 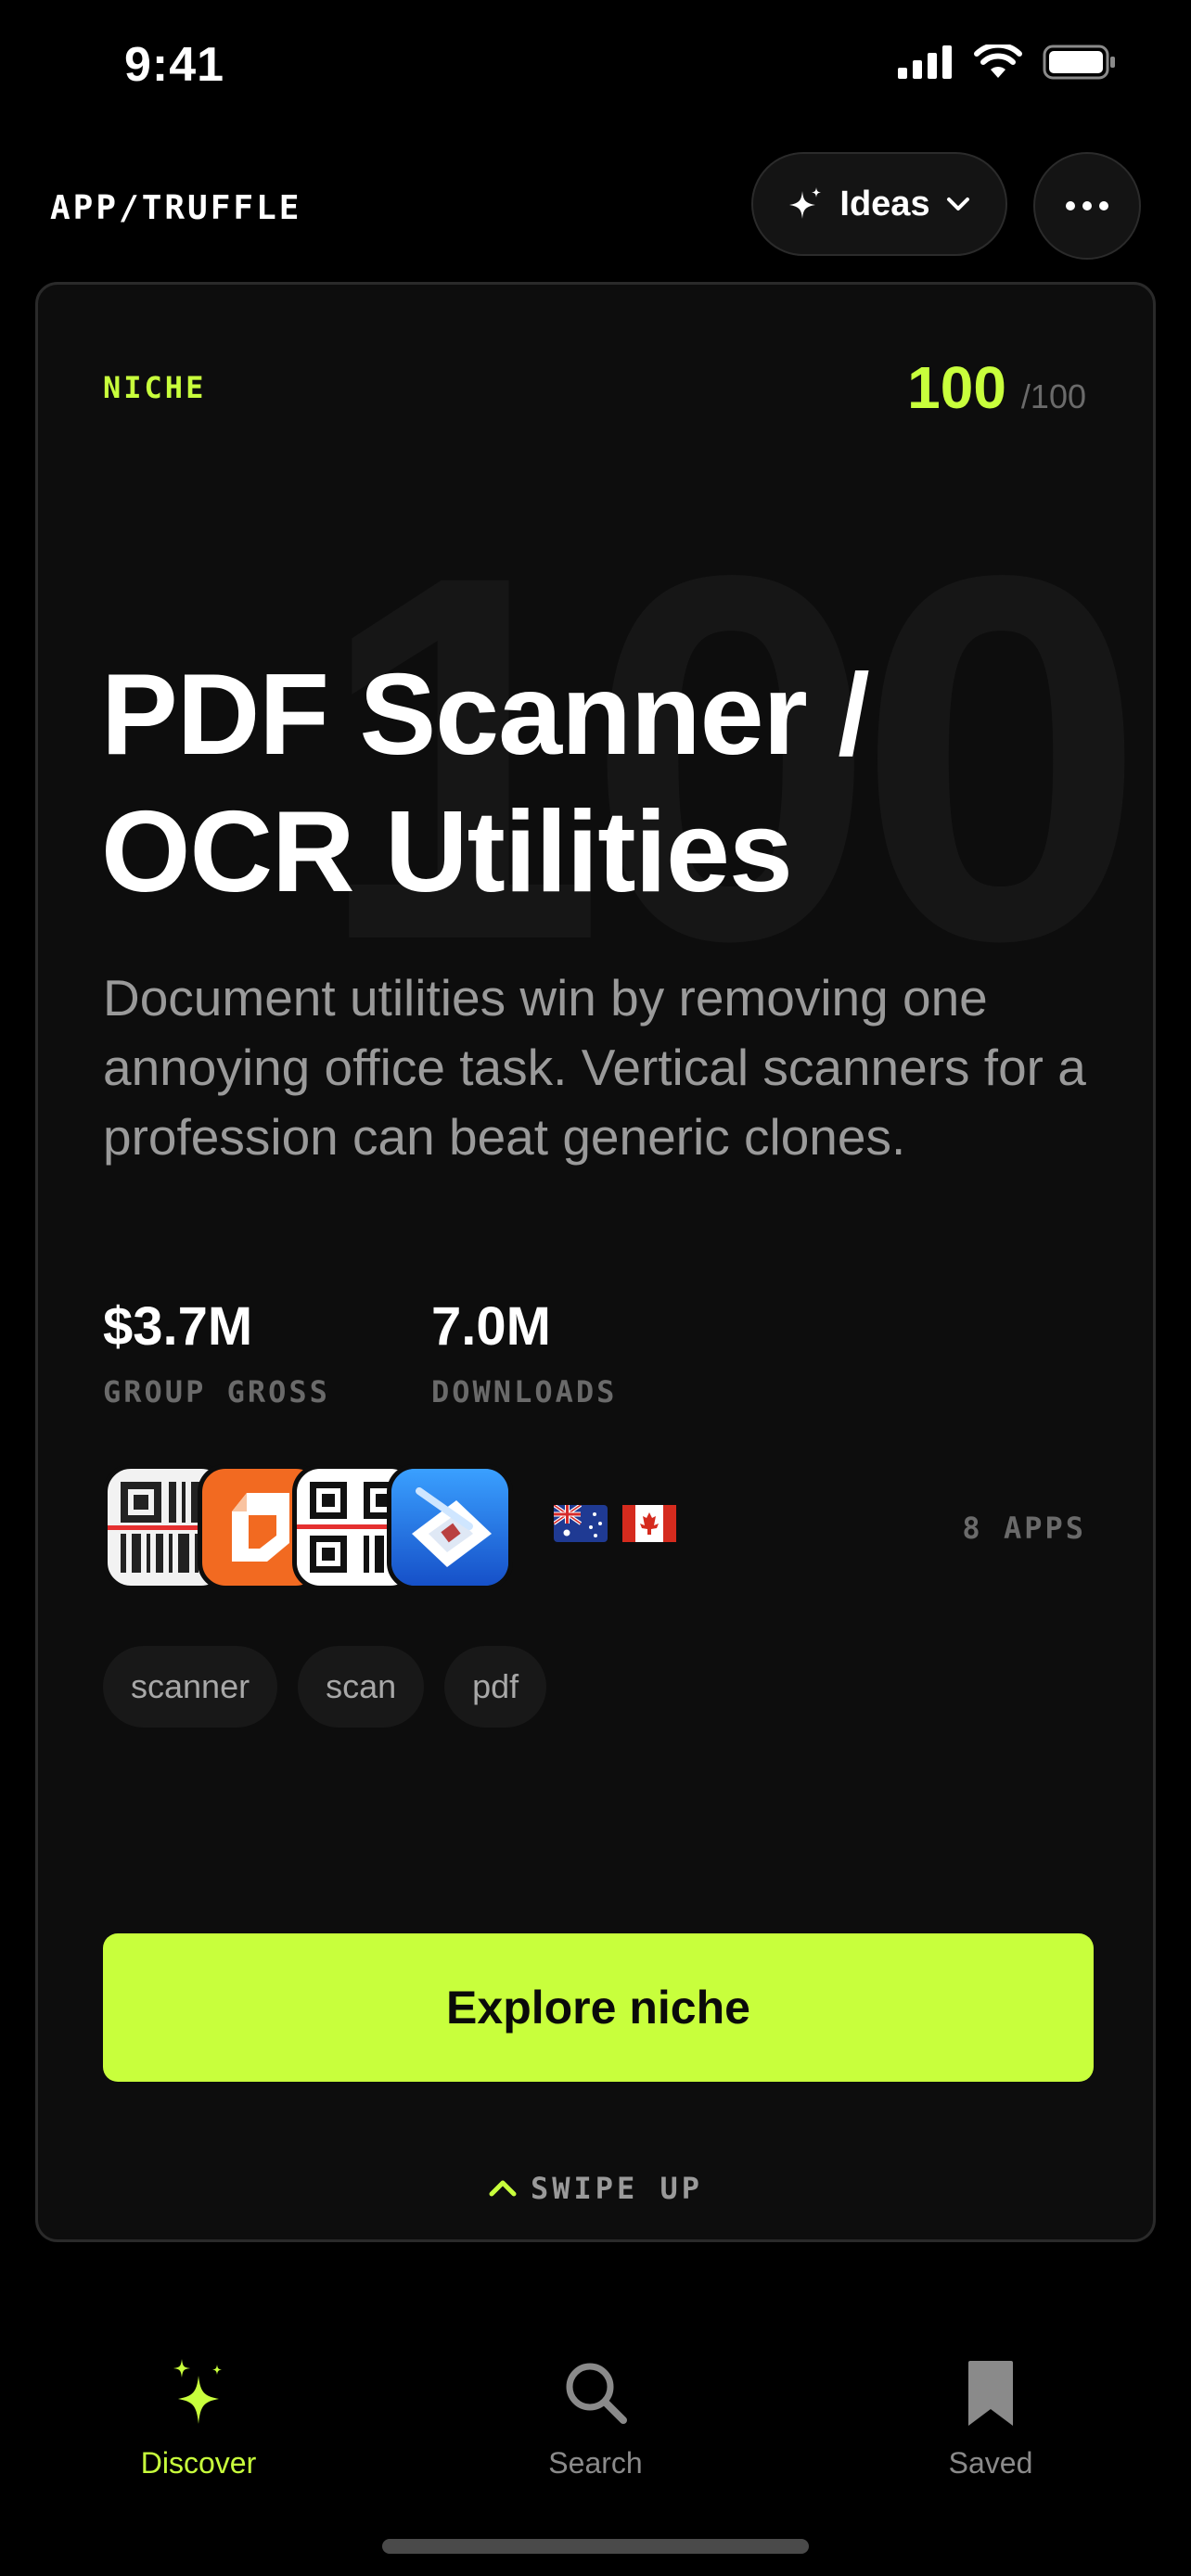 I want to click on status-icons, so click(x=1007, y=62).